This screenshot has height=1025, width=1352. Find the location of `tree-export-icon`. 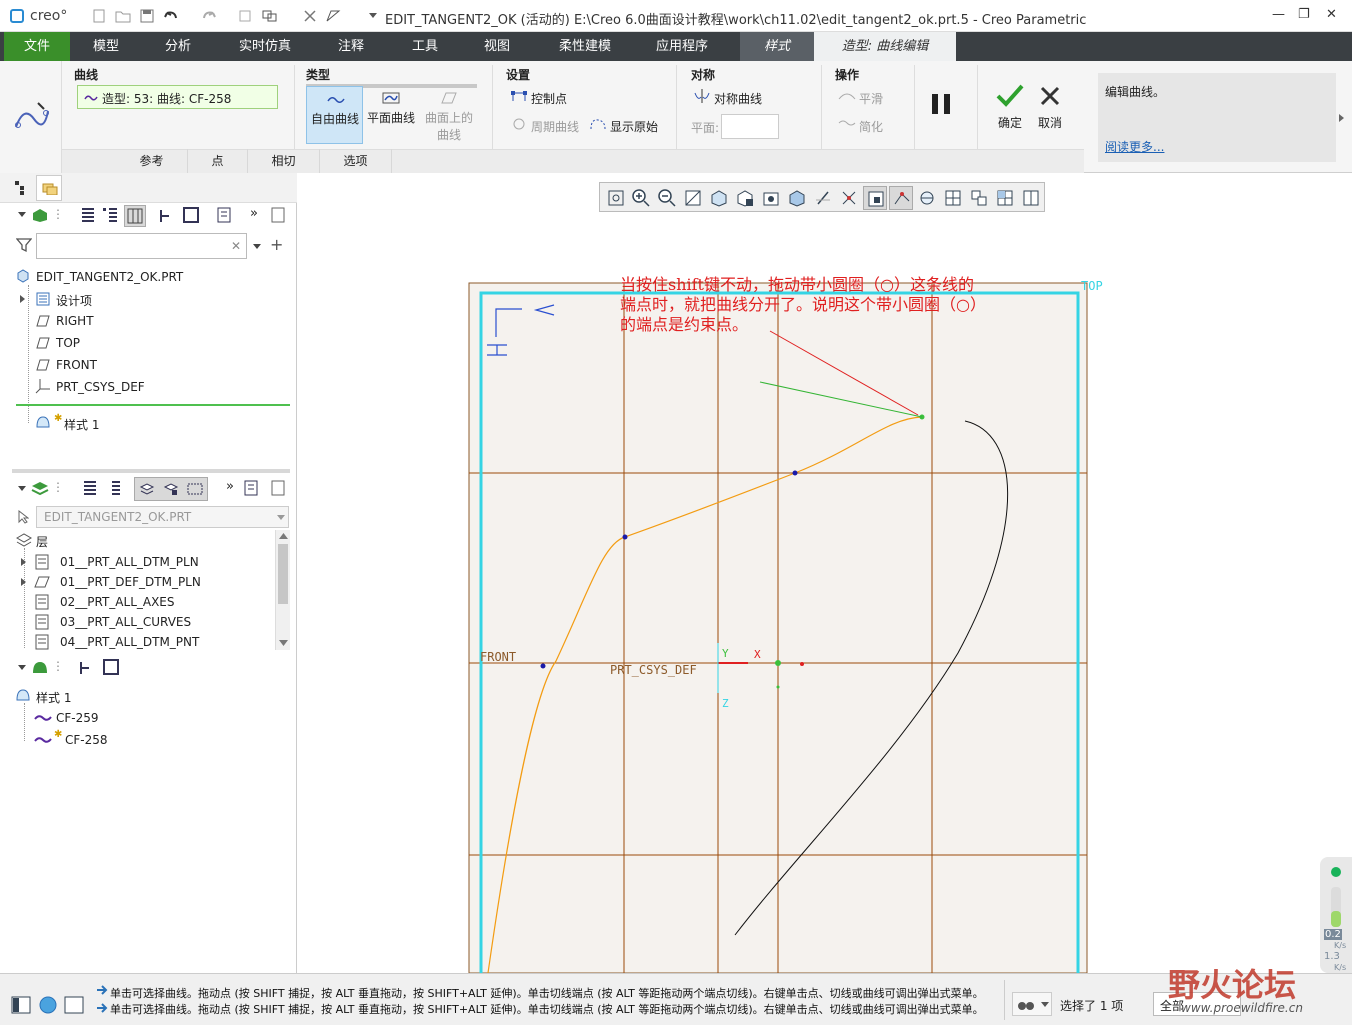

tree-export-icon is located at coordinates (278, 215).